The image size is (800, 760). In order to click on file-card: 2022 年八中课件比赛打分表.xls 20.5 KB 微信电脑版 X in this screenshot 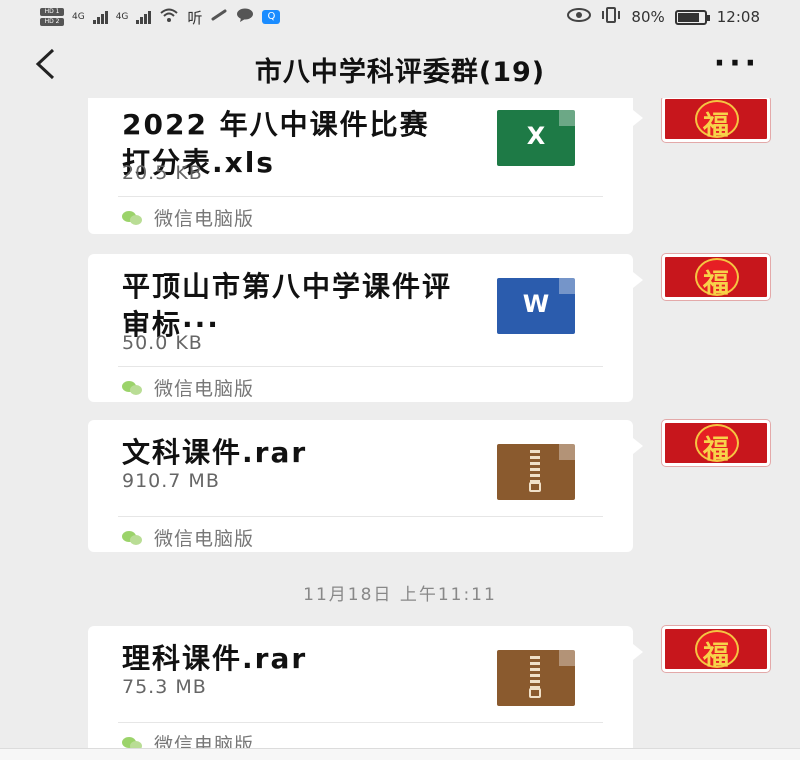, I will do `click(365, 166)`.